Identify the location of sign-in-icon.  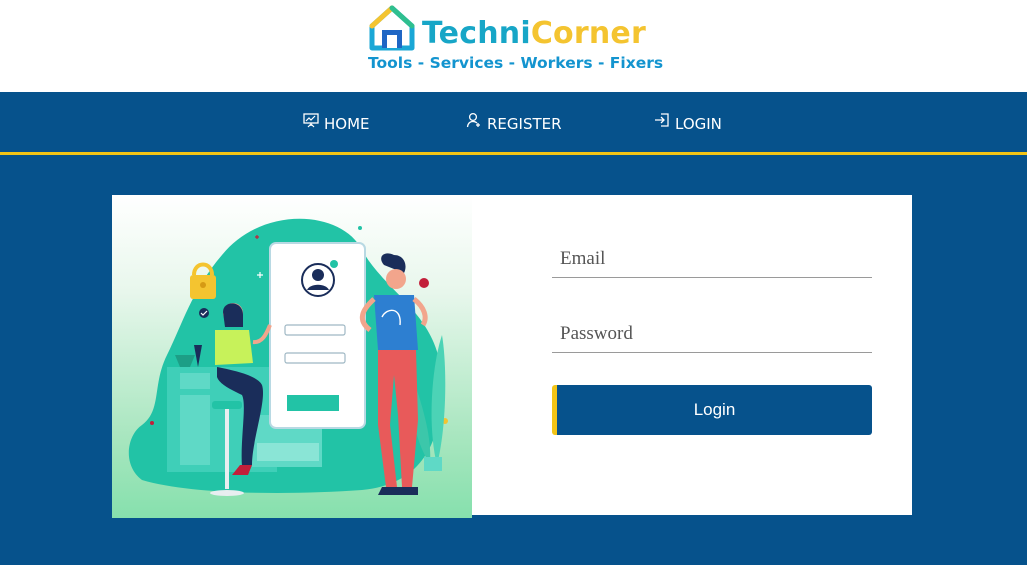
(662, 120).